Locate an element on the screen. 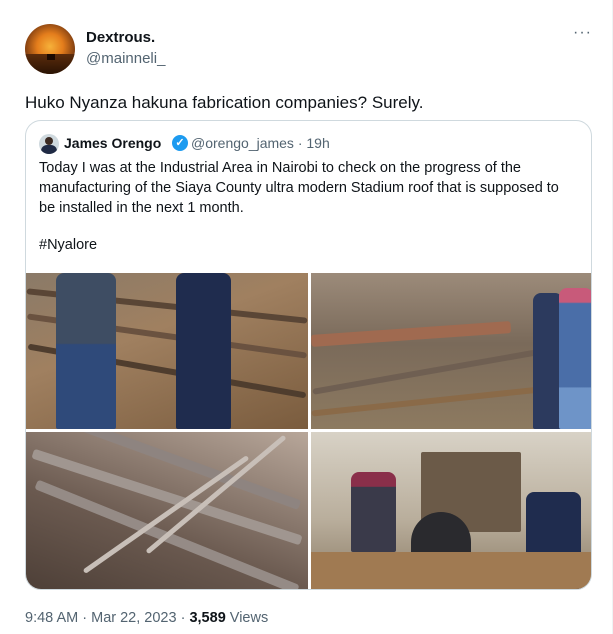 The width and height of the screenshot is (613, 634). photo-person-suit is located at coordinates (203, 351).